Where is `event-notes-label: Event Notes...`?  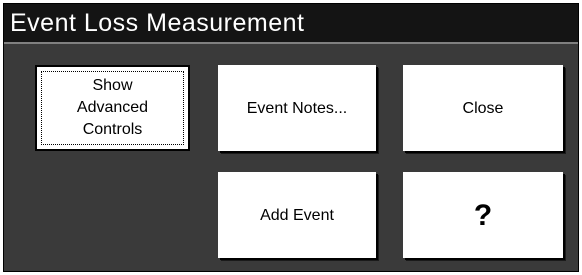
event-notes-label: Event Notes... is located at coordinates (297, 108).